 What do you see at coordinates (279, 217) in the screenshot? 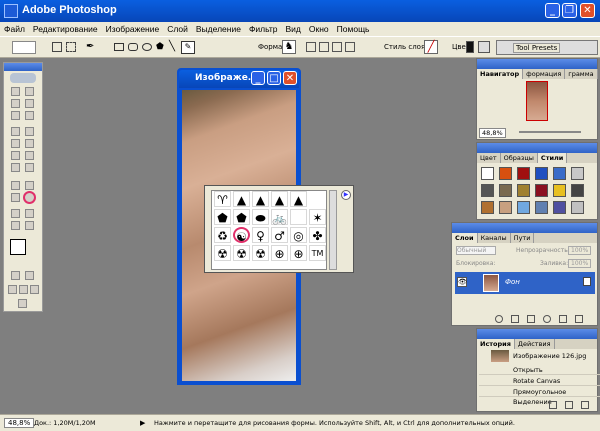
I see `shape-cell: 🚲` at bounding box center [279, 217].